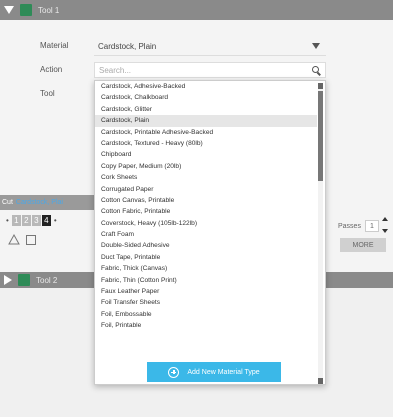 Image resolution: width=393 pixels, height=417 pixels. Describe the element at coordinates (206, 189) in the screenshot. I see `material-option: Corrugated Paper` at that location.